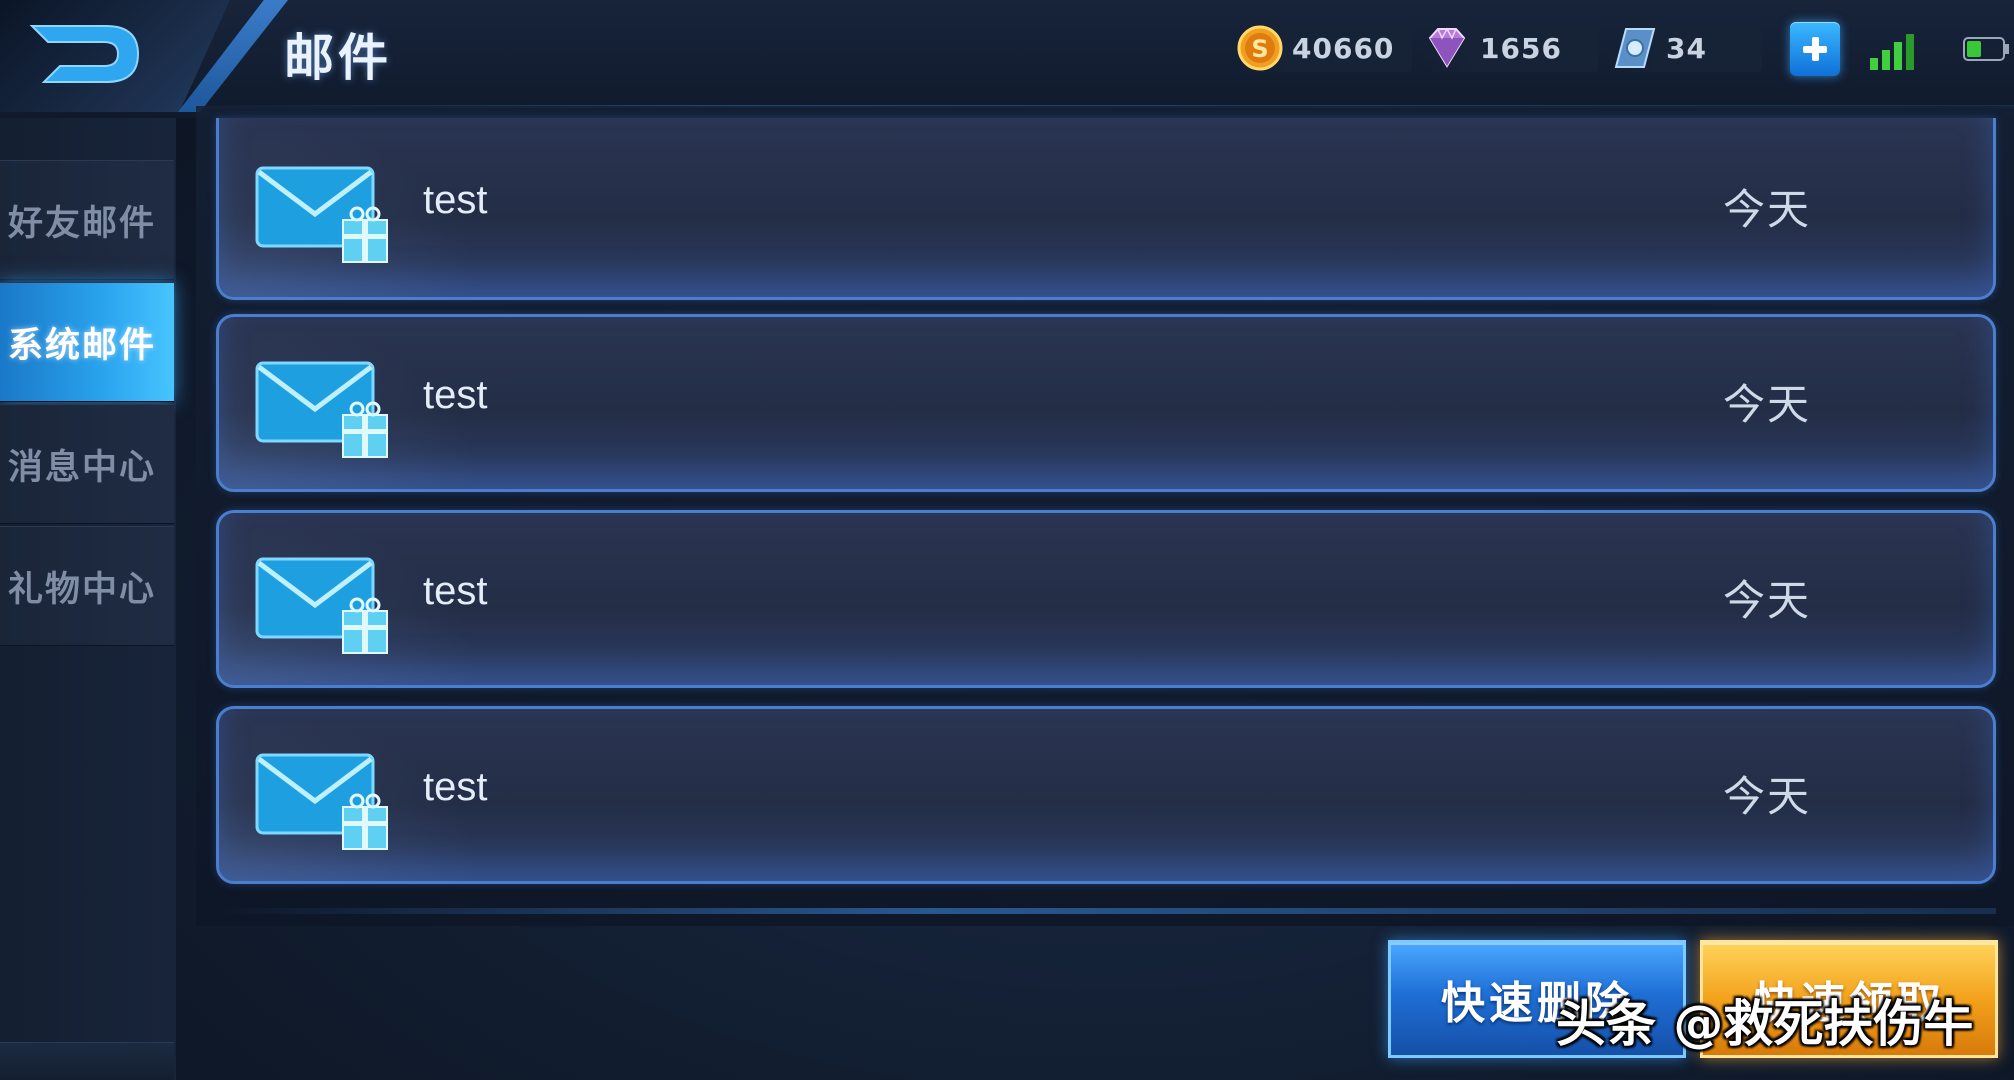  Describe the element at coordinates (1765, 1024) in the screenshot. I see `watermark-text: 头条 @救死扶伤牛` at that location.